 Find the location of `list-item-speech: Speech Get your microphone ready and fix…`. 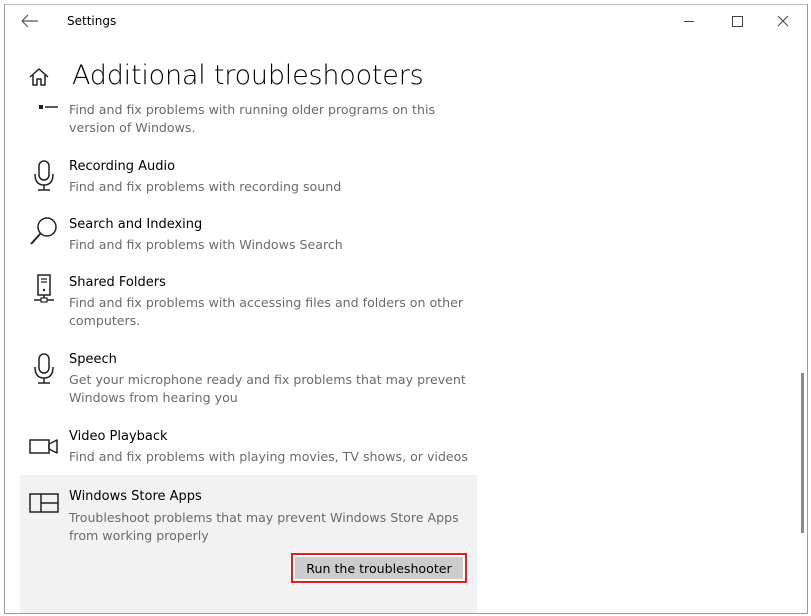

list-item-speech: Speech Get your microphone ready and fix… is located at coordinates (248, 381).